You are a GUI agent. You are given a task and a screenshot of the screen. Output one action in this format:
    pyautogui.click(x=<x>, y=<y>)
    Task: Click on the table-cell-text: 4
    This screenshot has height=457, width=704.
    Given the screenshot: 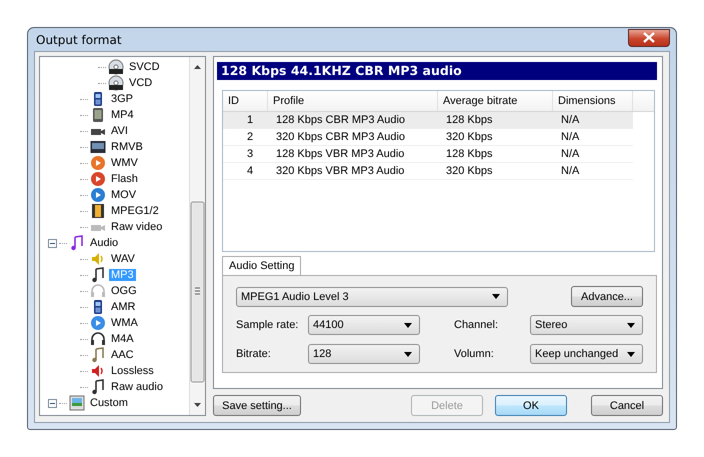 What is the action you would take?
    pyautogui.click(x=250, y=171)
    